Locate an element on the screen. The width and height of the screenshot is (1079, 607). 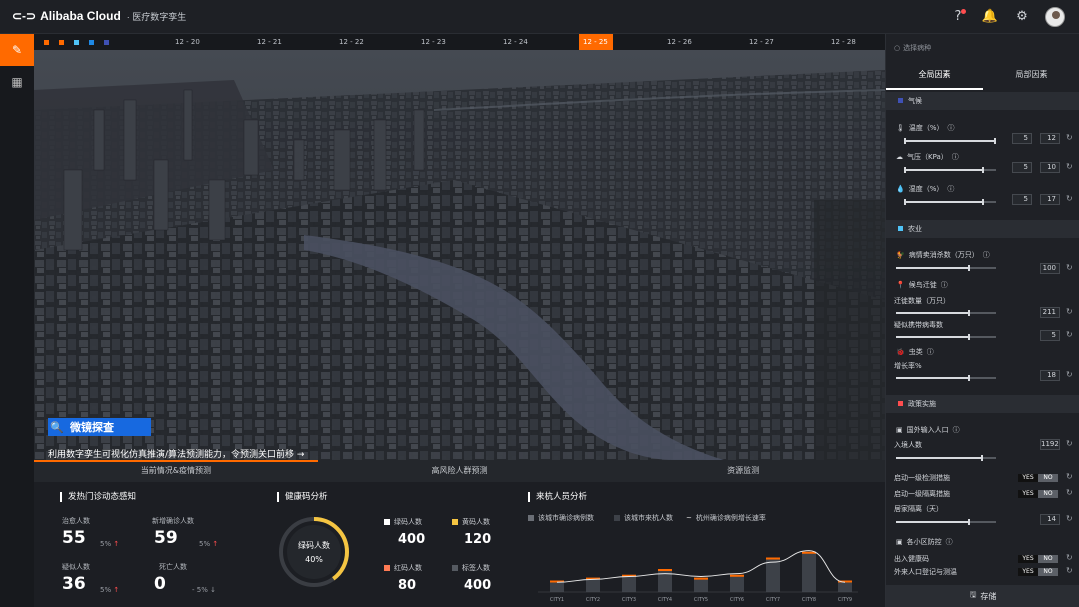
bug-icon: 🐞 is located at coordinates (900, 352).